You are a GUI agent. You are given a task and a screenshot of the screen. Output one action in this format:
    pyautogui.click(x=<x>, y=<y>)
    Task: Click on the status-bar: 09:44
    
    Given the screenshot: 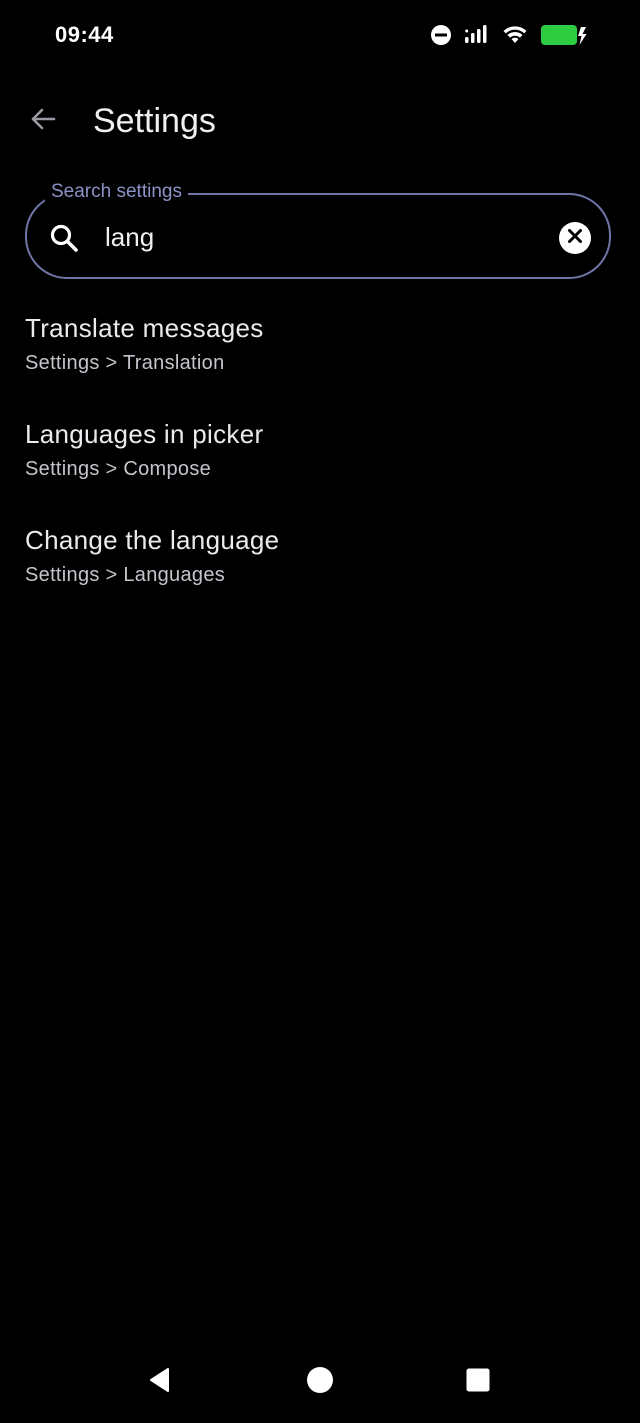 What is the action you would take?
    pyautogui.click(x=320, y=36)
    